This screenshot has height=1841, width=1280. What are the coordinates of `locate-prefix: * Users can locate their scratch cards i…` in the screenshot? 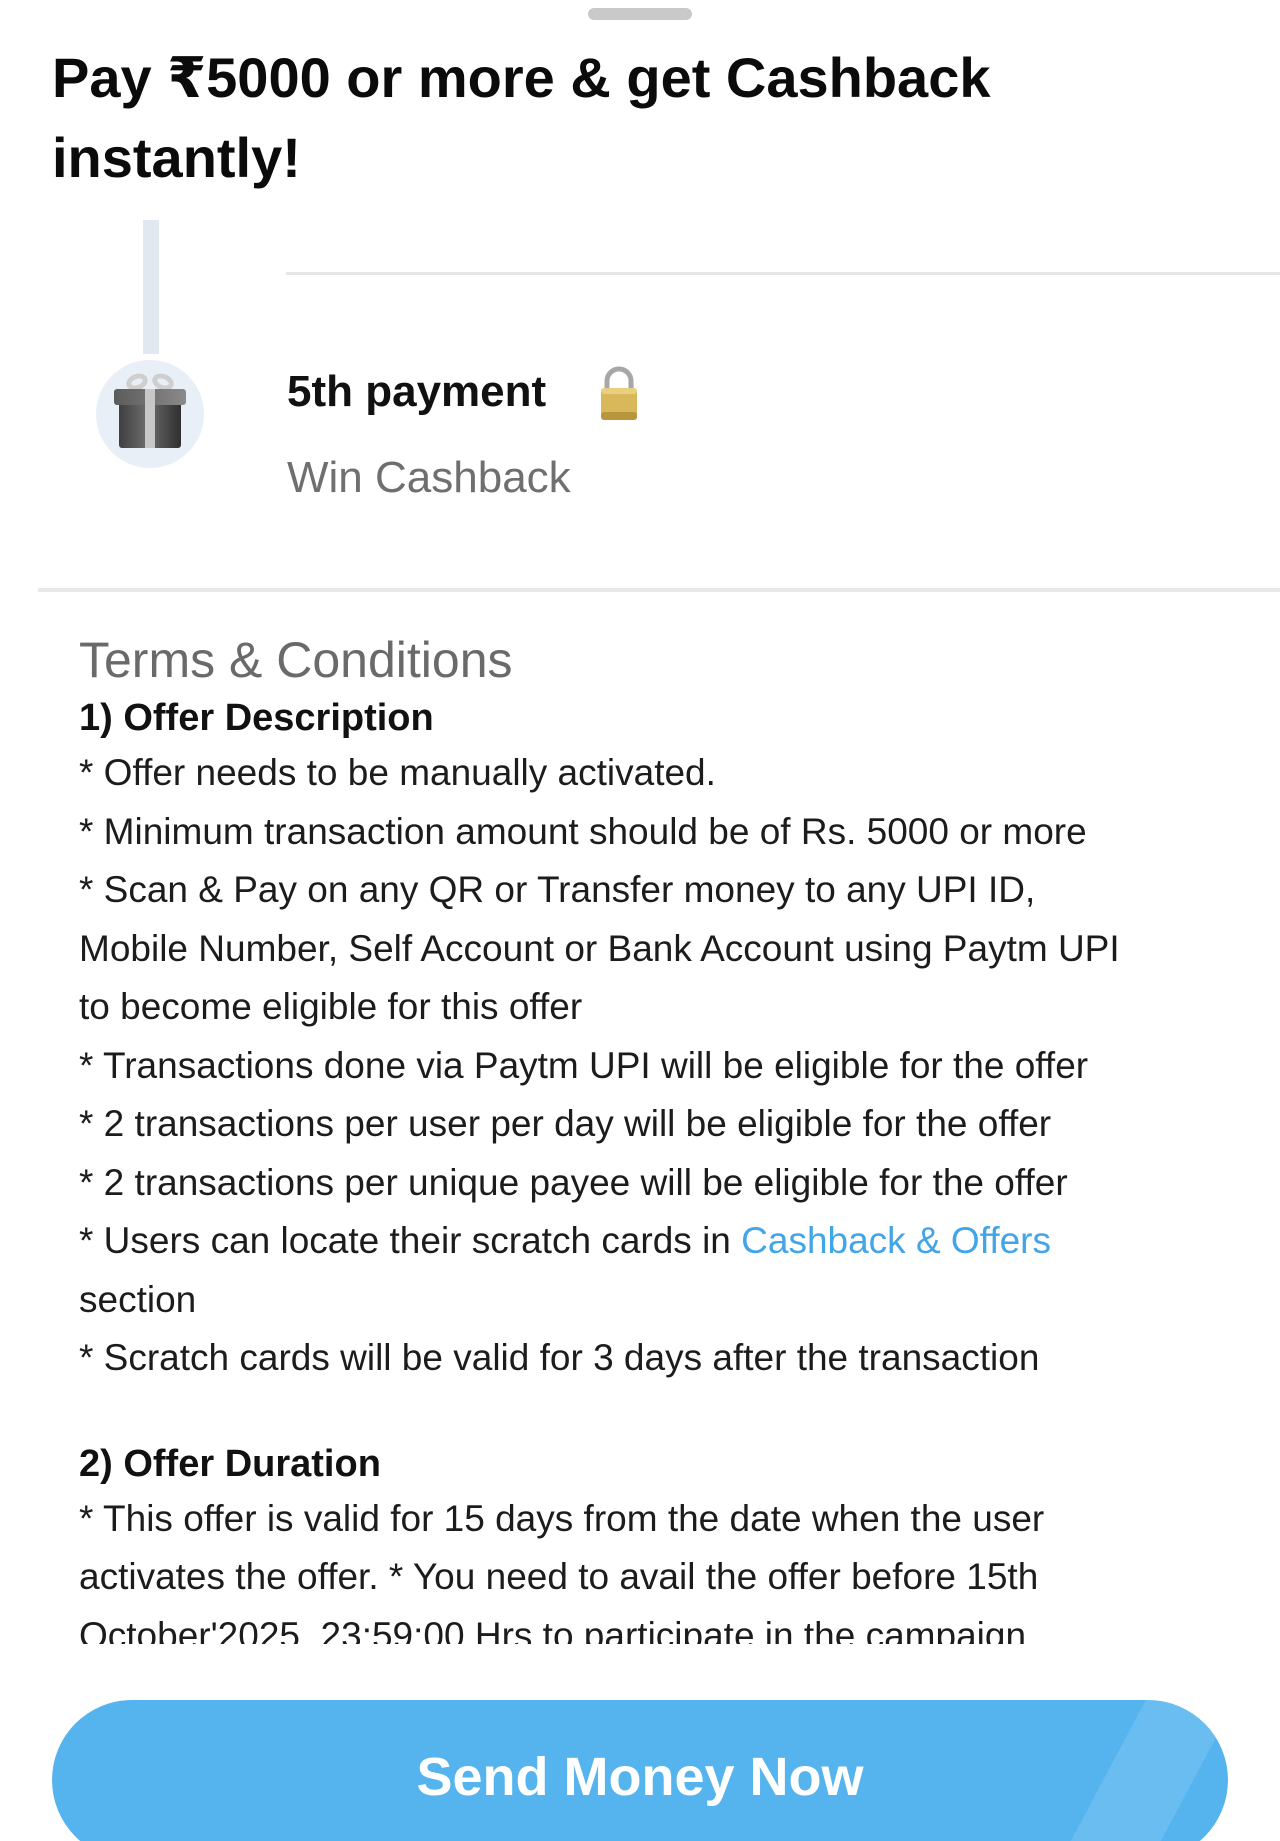 It's located at (410, 1240).